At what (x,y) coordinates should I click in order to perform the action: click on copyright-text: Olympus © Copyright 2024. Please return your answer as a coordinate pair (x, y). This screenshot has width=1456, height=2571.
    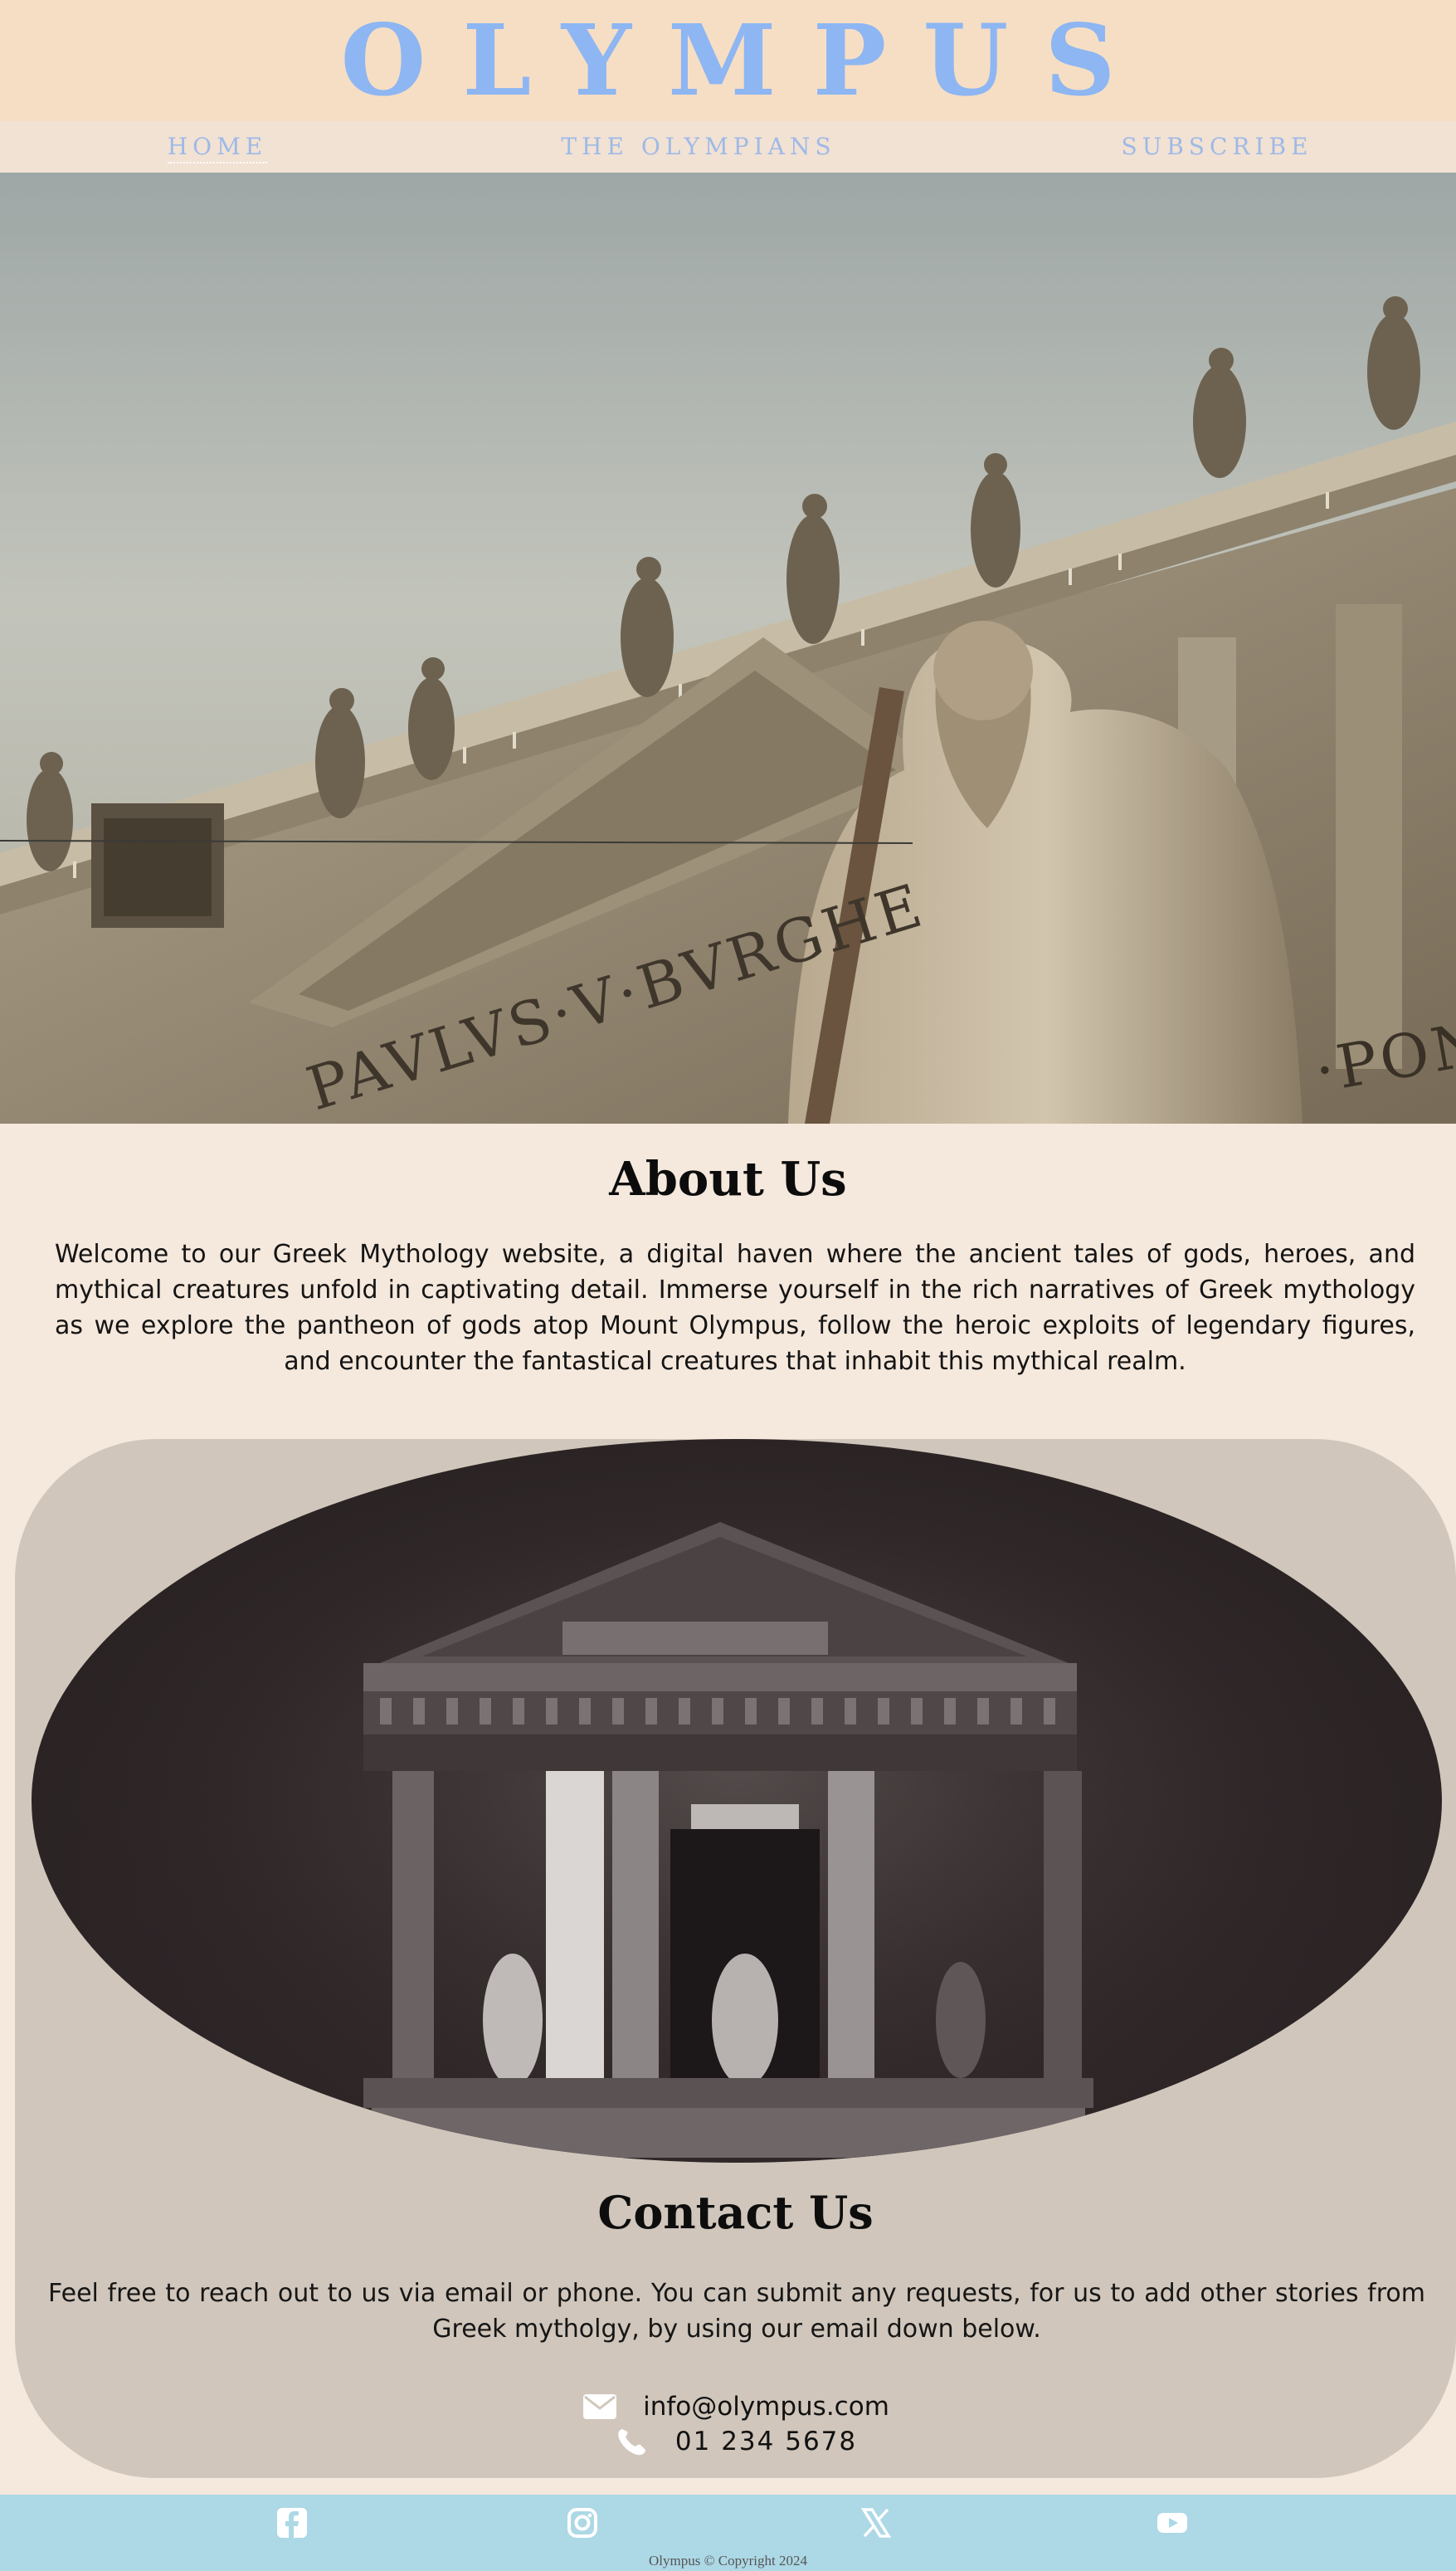
    Looking at the image, I should click on (728, 2561).